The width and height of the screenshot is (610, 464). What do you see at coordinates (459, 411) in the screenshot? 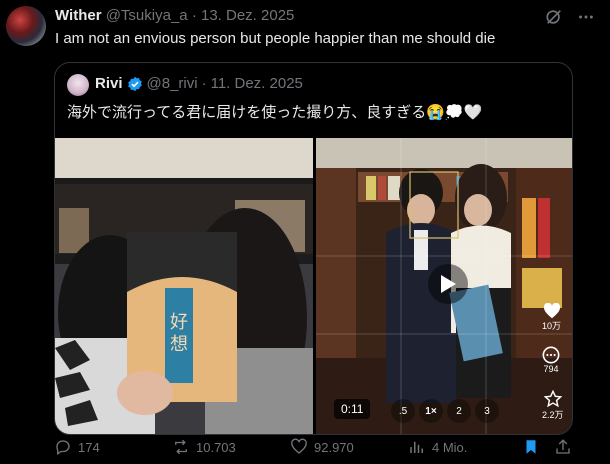
I see `speed-option: 2` at bounding box center [459, 411].